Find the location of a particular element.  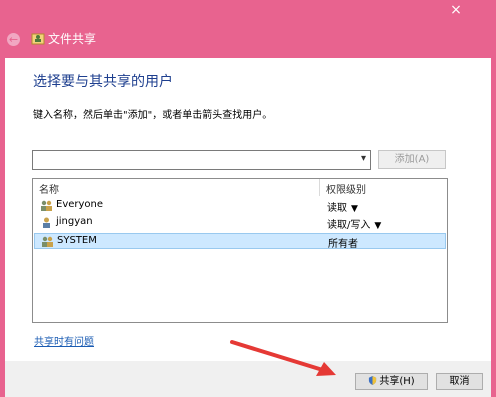

cancel-button: 取消 is located at coordinates (459, 381).